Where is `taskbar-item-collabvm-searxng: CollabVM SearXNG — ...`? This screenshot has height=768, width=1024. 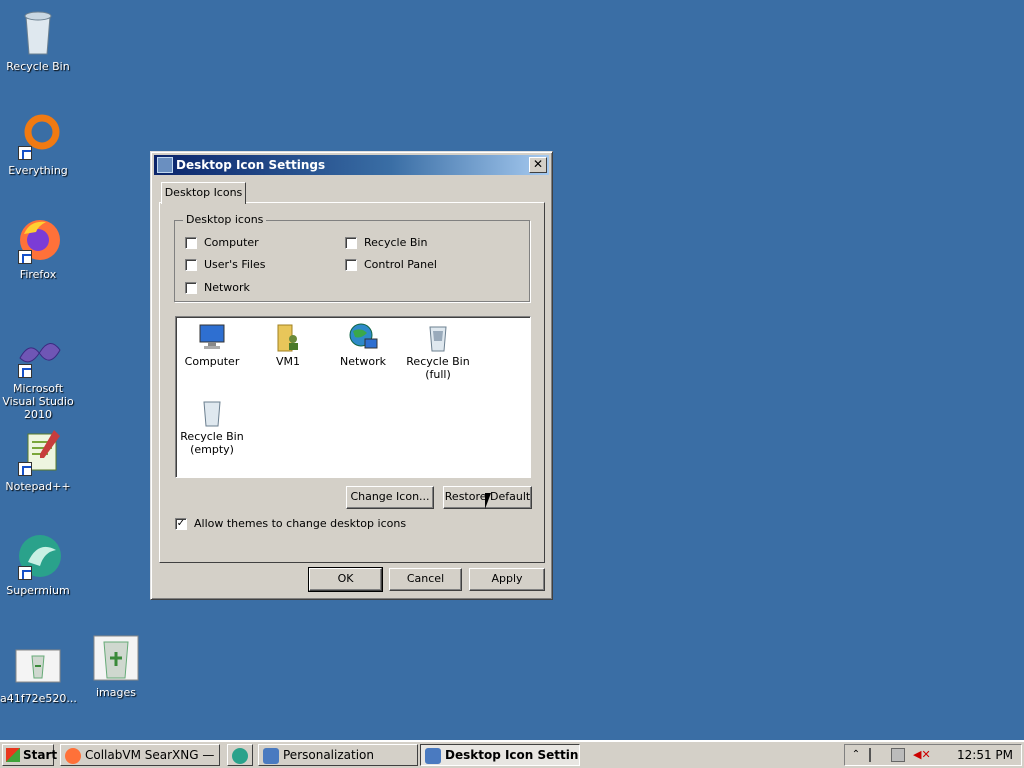
taskbar-item-collabvm-searxng: CollabVM SearXNG — ... is located at coordinates (140, 755).